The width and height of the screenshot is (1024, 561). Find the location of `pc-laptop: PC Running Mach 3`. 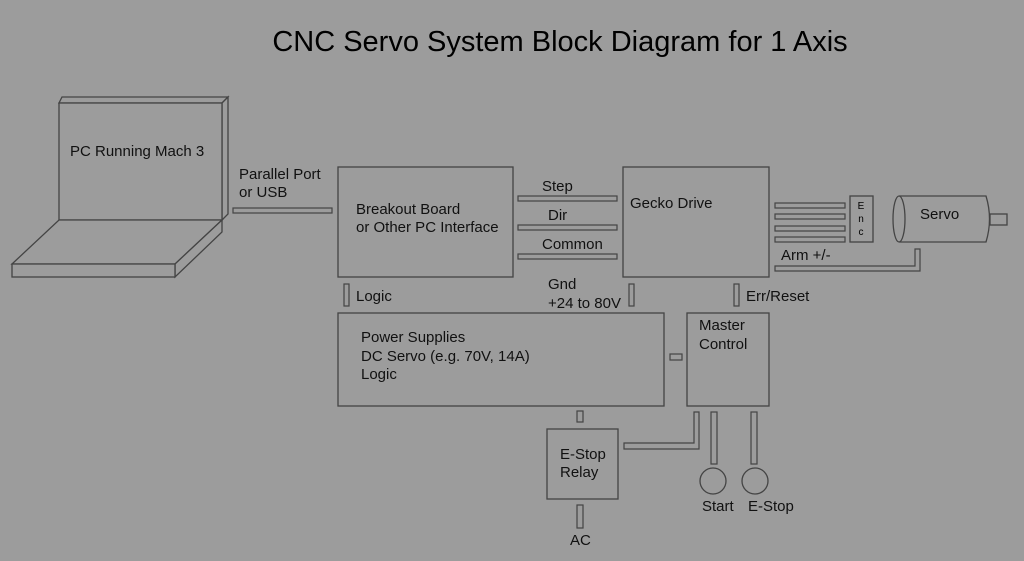

pc-laptop: PC Running Mach 3 is located at coordinates (120, 187).